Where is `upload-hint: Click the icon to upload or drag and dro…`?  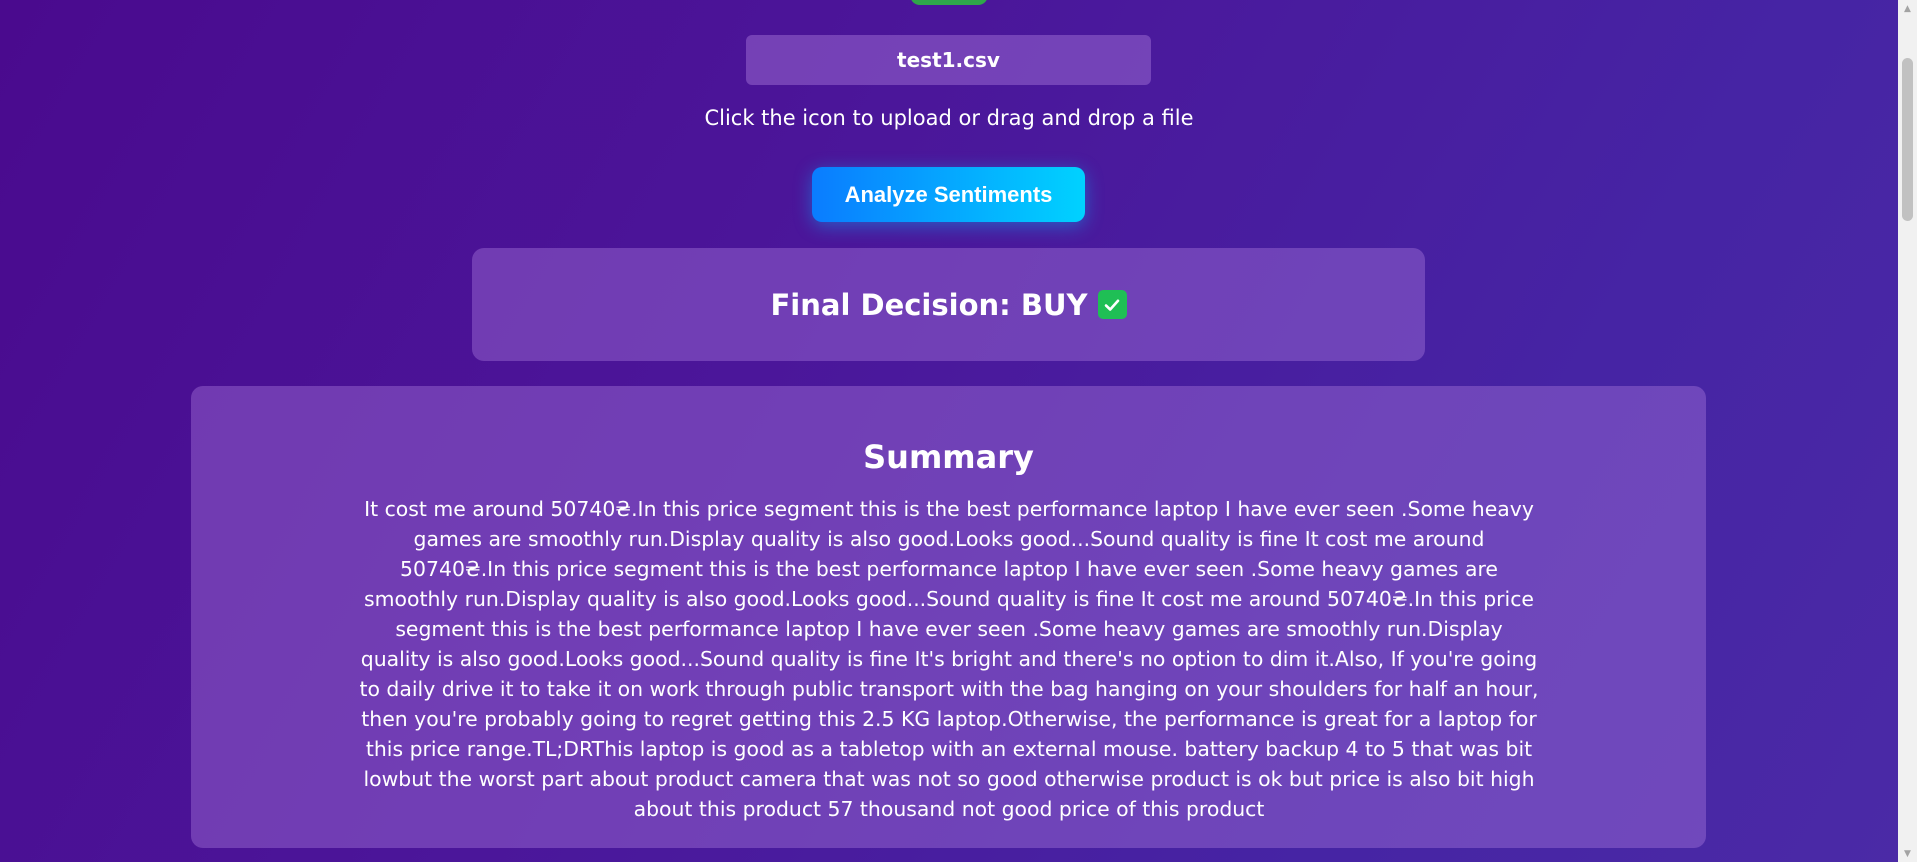
upload-hint: Click the icon to upload or drag and dro… is located at coordinates (949, 118).